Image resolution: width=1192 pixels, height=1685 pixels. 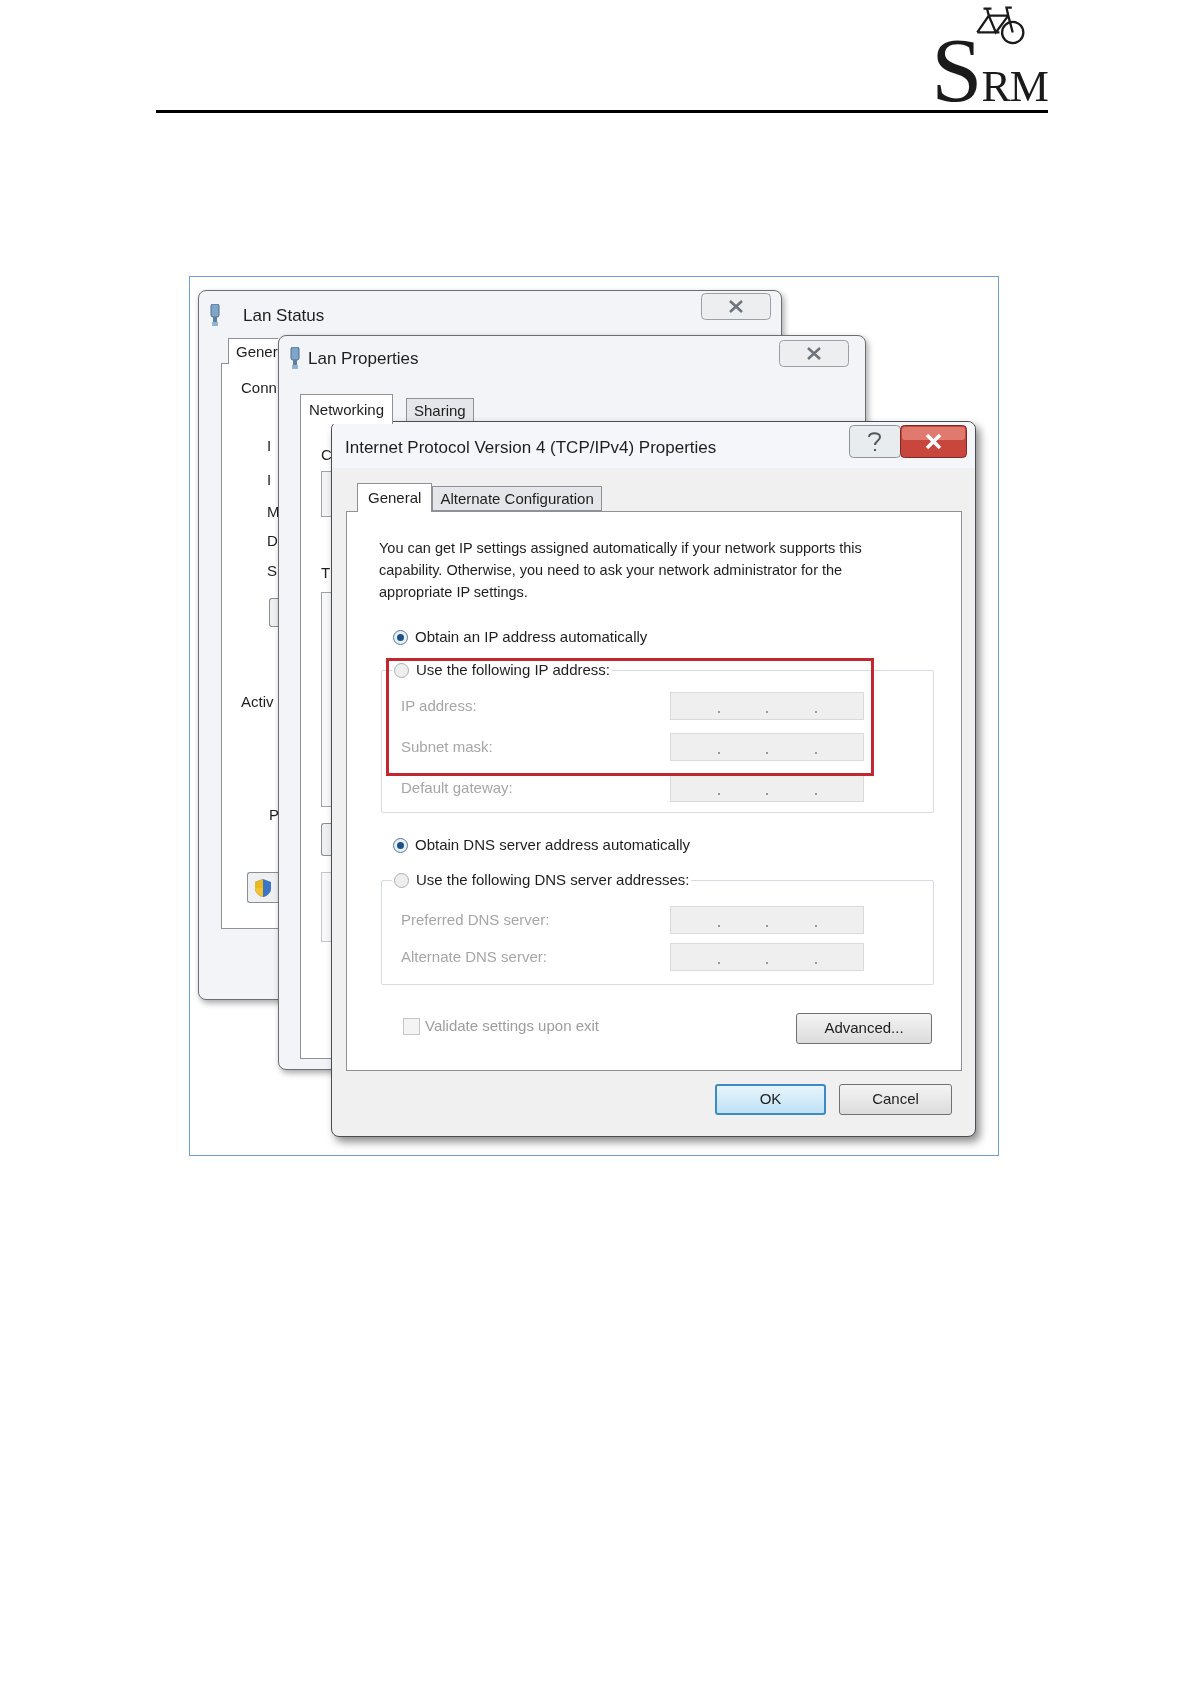 I want to click on window-title: Lan Properties, so click(x=363, y=359).